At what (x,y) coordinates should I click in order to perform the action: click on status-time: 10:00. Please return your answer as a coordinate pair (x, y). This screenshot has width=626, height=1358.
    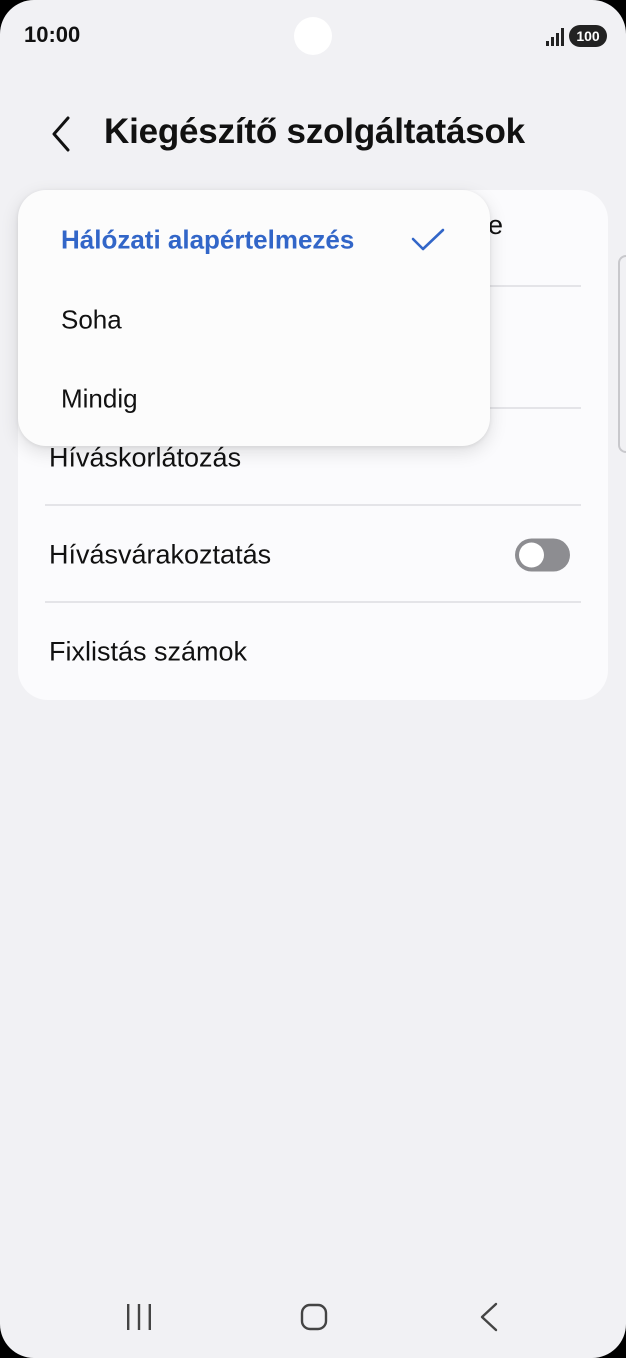
    Looking at the image, I should click on (52, 34).